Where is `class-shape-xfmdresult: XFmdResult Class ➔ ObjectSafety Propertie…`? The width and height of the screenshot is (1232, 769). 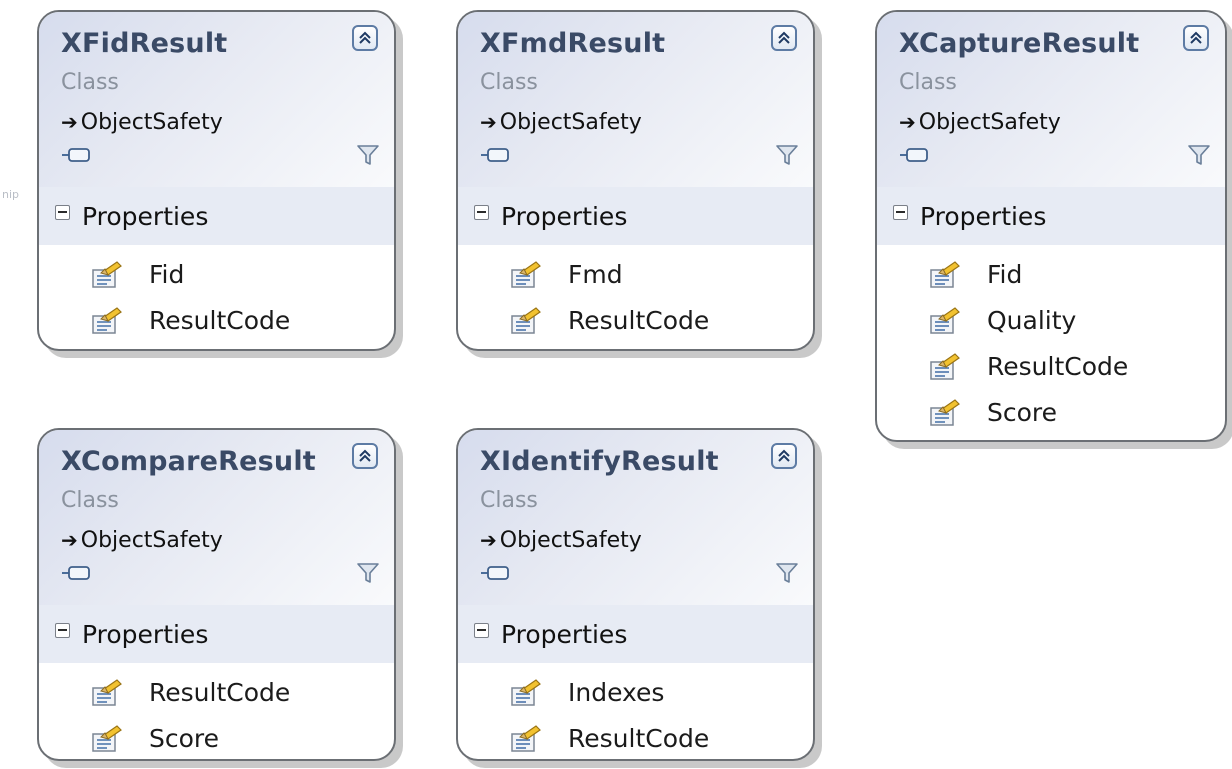 class-shape-xfmdresult: XFmdResult Class ➔ ObjectSafety Propertie… is located at coordinates (635, 180).